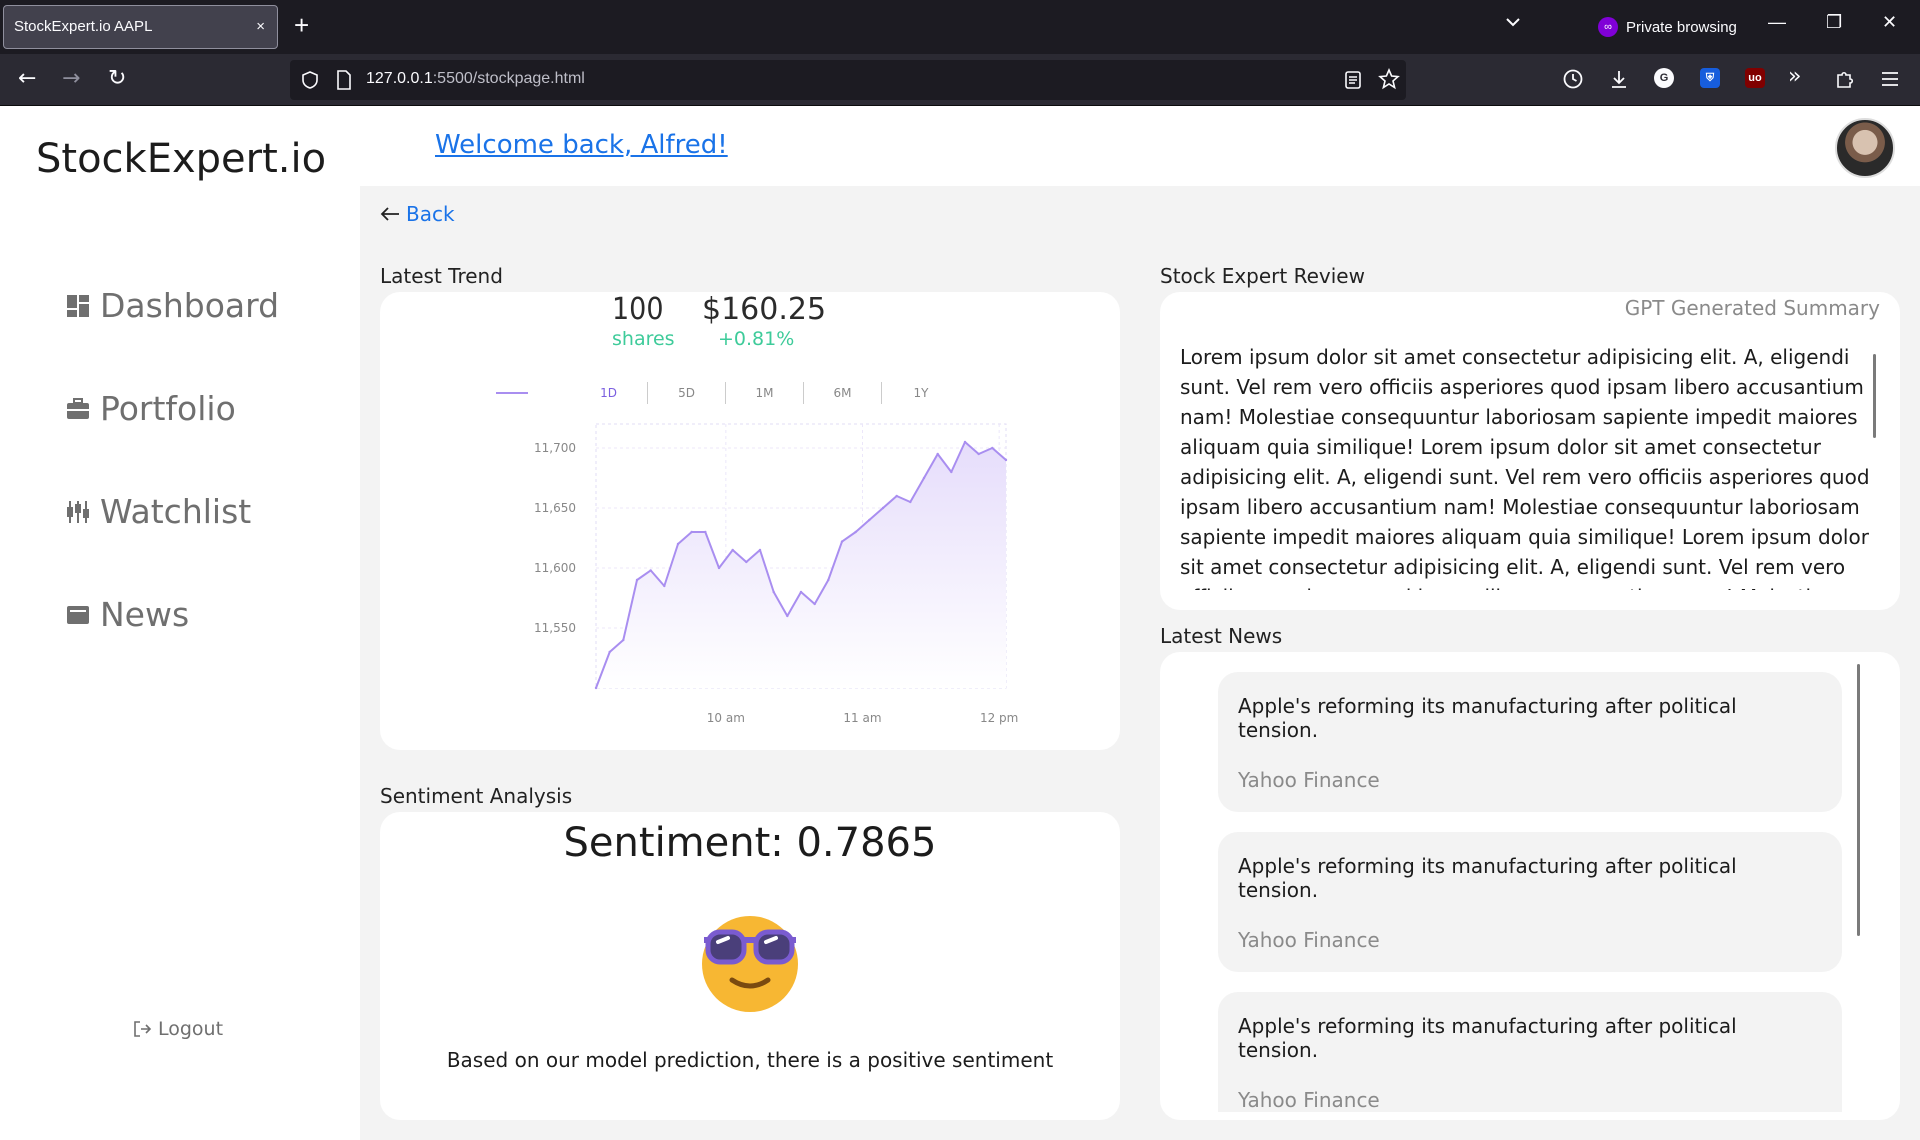  Describe the element at coordinates (430, 214) in the screenshot. I see `back-label: Back` at that location.